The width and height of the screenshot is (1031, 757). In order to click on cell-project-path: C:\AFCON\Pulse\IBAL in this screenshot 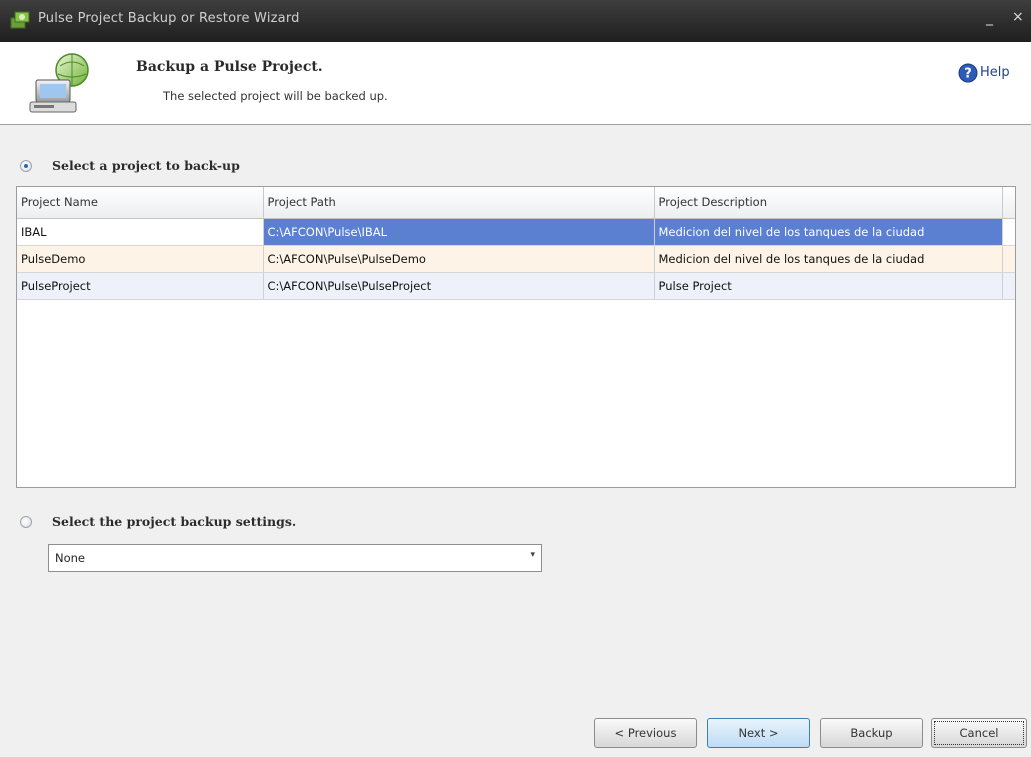, I will do `click(459, 232)`.